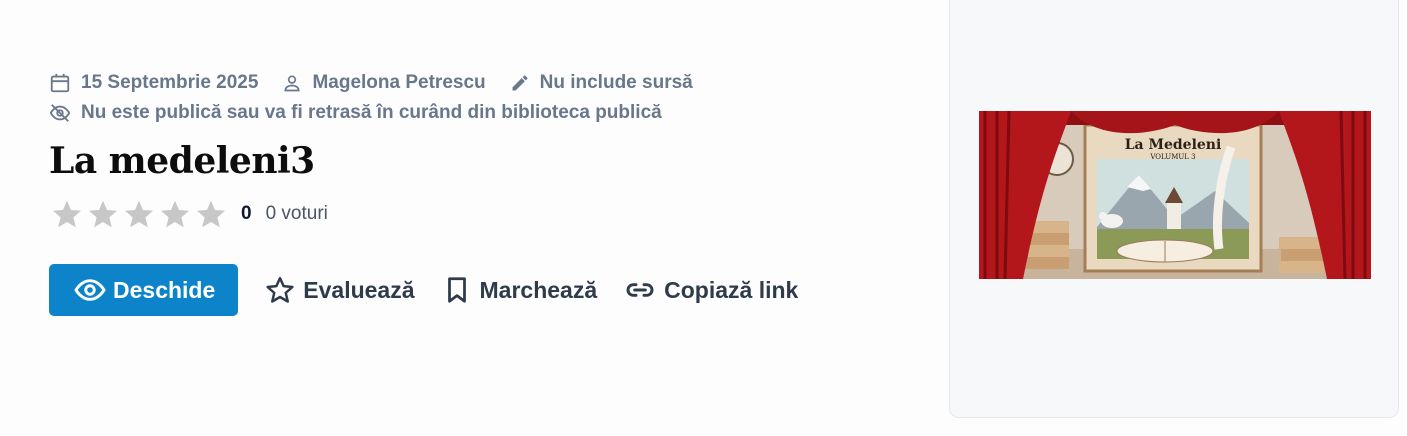 The image size is (1407, 436). Describe the element at coordinates (164, 289) in the screenshot. I see `open-button-label: Deschide` at that location.